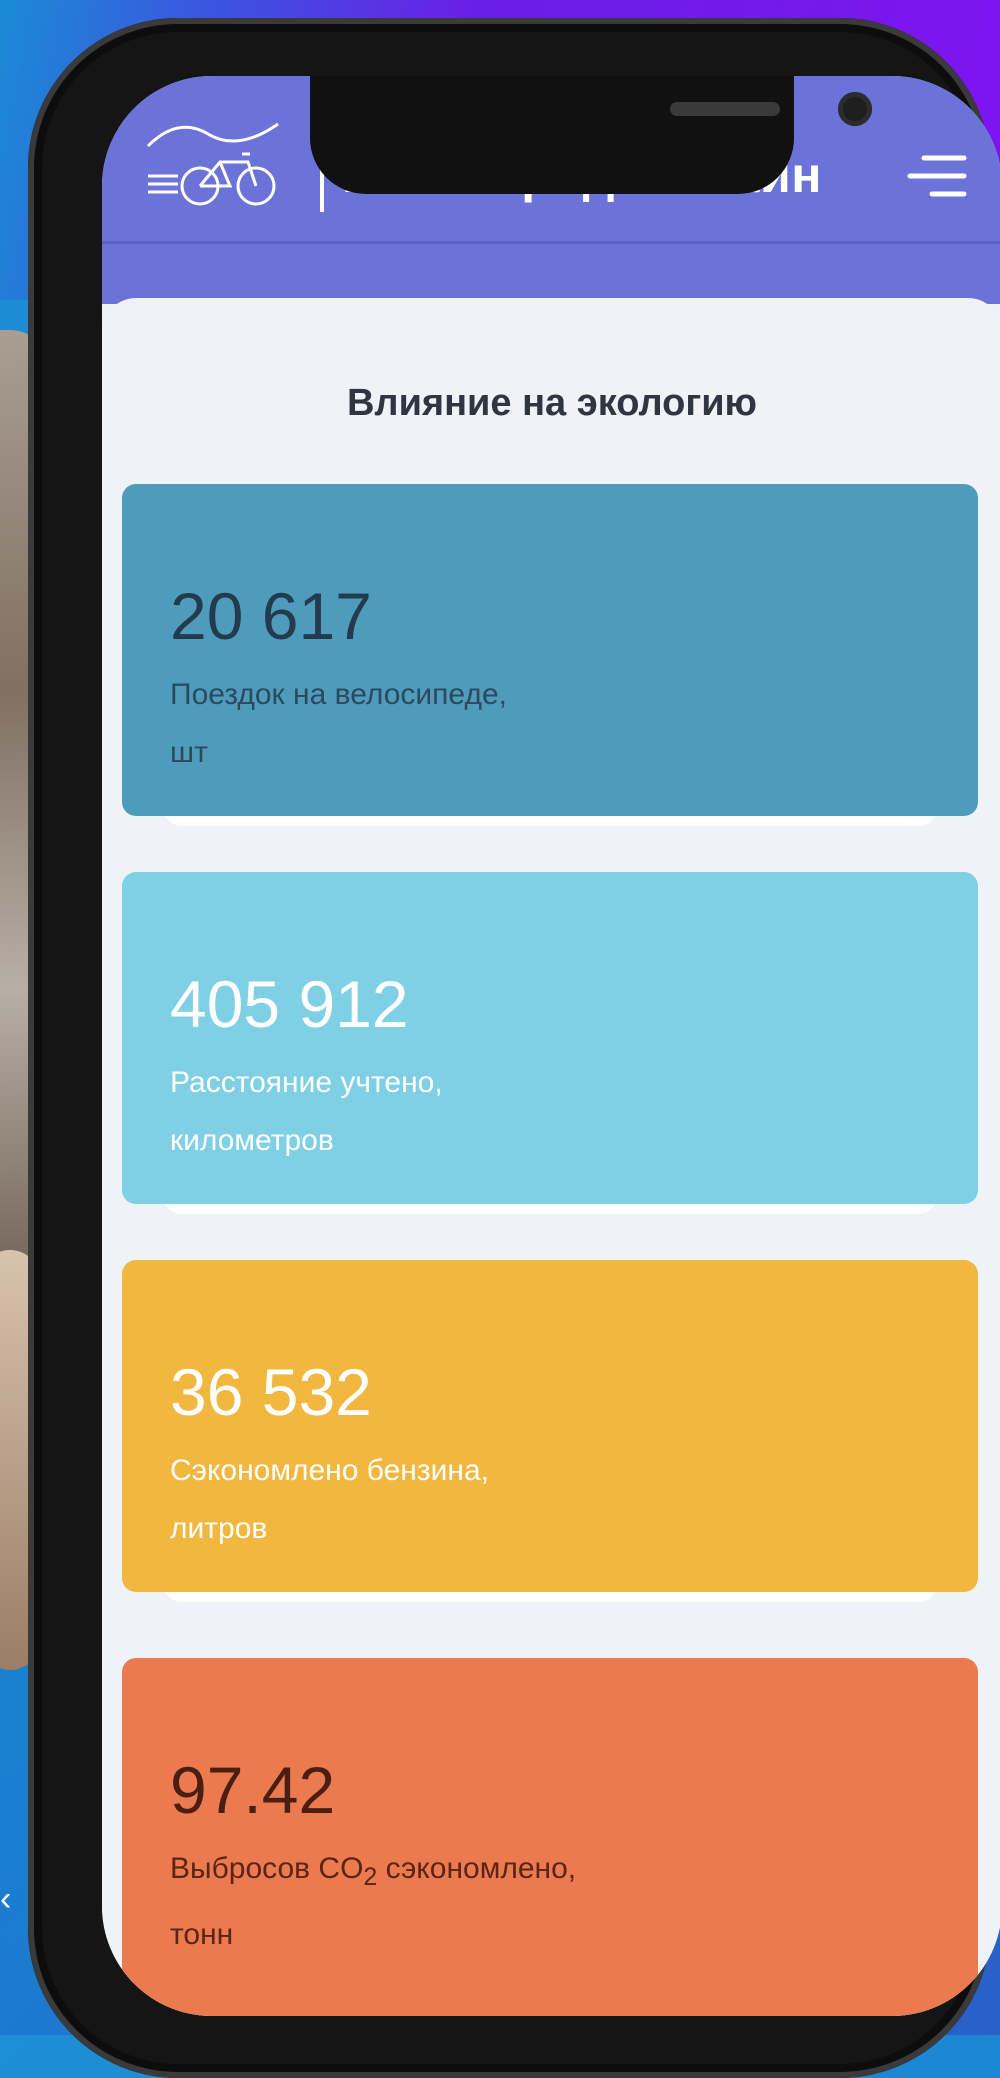 Image resolution: width=1000 pixels, height=2078 pixels. Describe the element at coordinates (937, 176) in the screenshot. I see `menu-icon` at that location.